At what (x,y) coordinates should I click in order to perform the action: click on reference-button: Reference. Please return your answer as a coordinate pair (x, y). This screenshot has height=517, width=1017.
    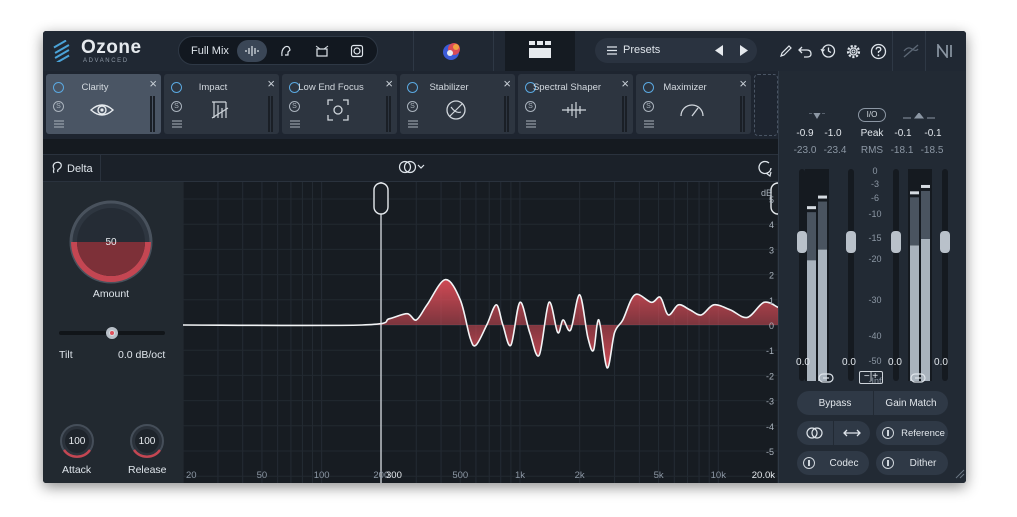
    Looking at the image, I should click on (912, 433).